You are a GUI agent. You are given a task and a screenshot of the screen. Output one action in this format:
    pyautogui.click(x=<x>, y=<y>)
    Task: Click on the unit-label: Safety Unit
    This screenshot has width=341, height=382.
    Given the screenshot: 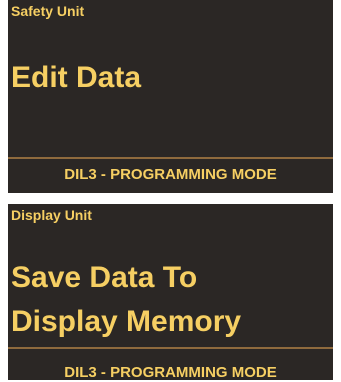 What is the action you would take?
    pyautogui.click(x=48, y=11)
    